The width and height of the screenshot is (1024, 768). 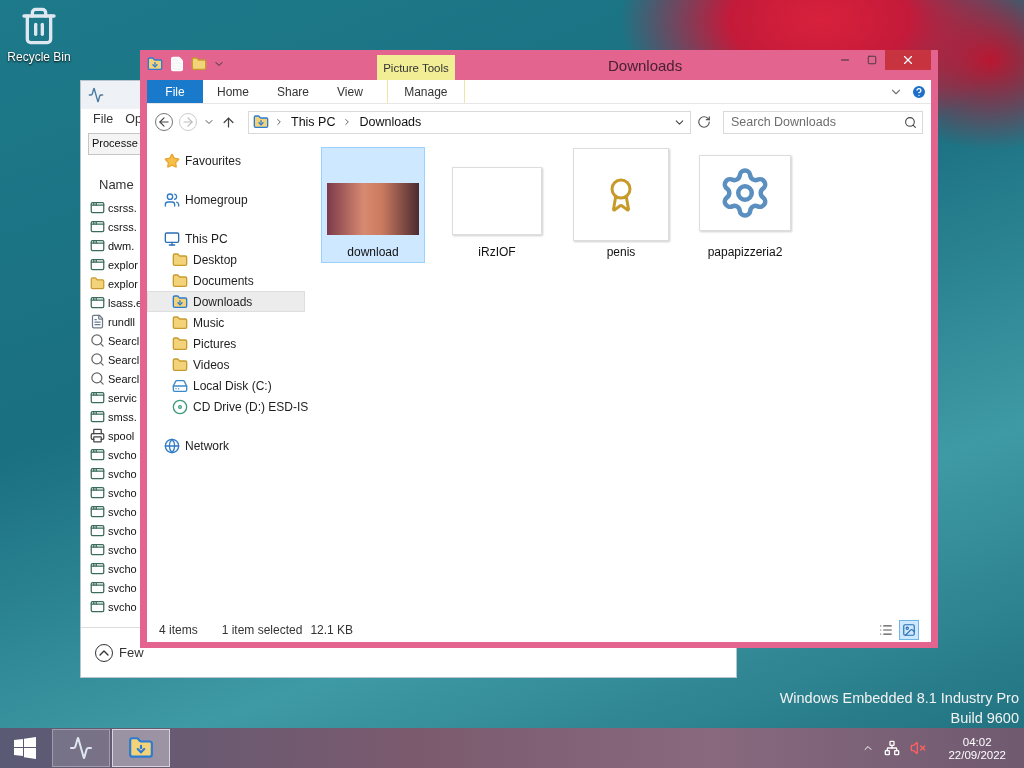 I want to click on file-item: iRzIOF, so click(x=497, y=205).